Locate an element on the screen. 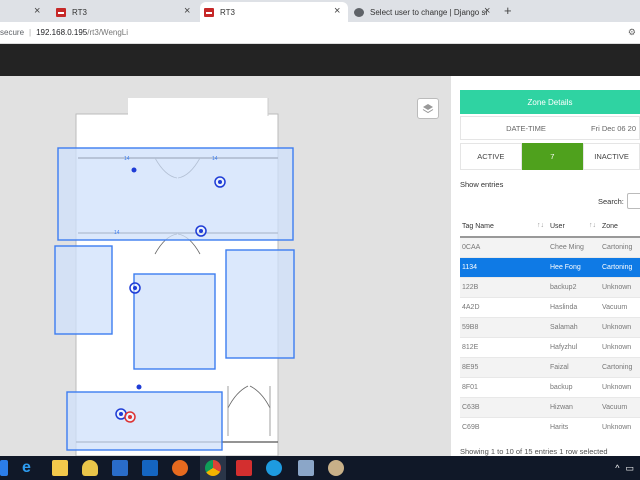 Image resolution: width=640 pixels, height=480 pixels. column-header-user: User ↑↓ is located at coordinates (574, 227).